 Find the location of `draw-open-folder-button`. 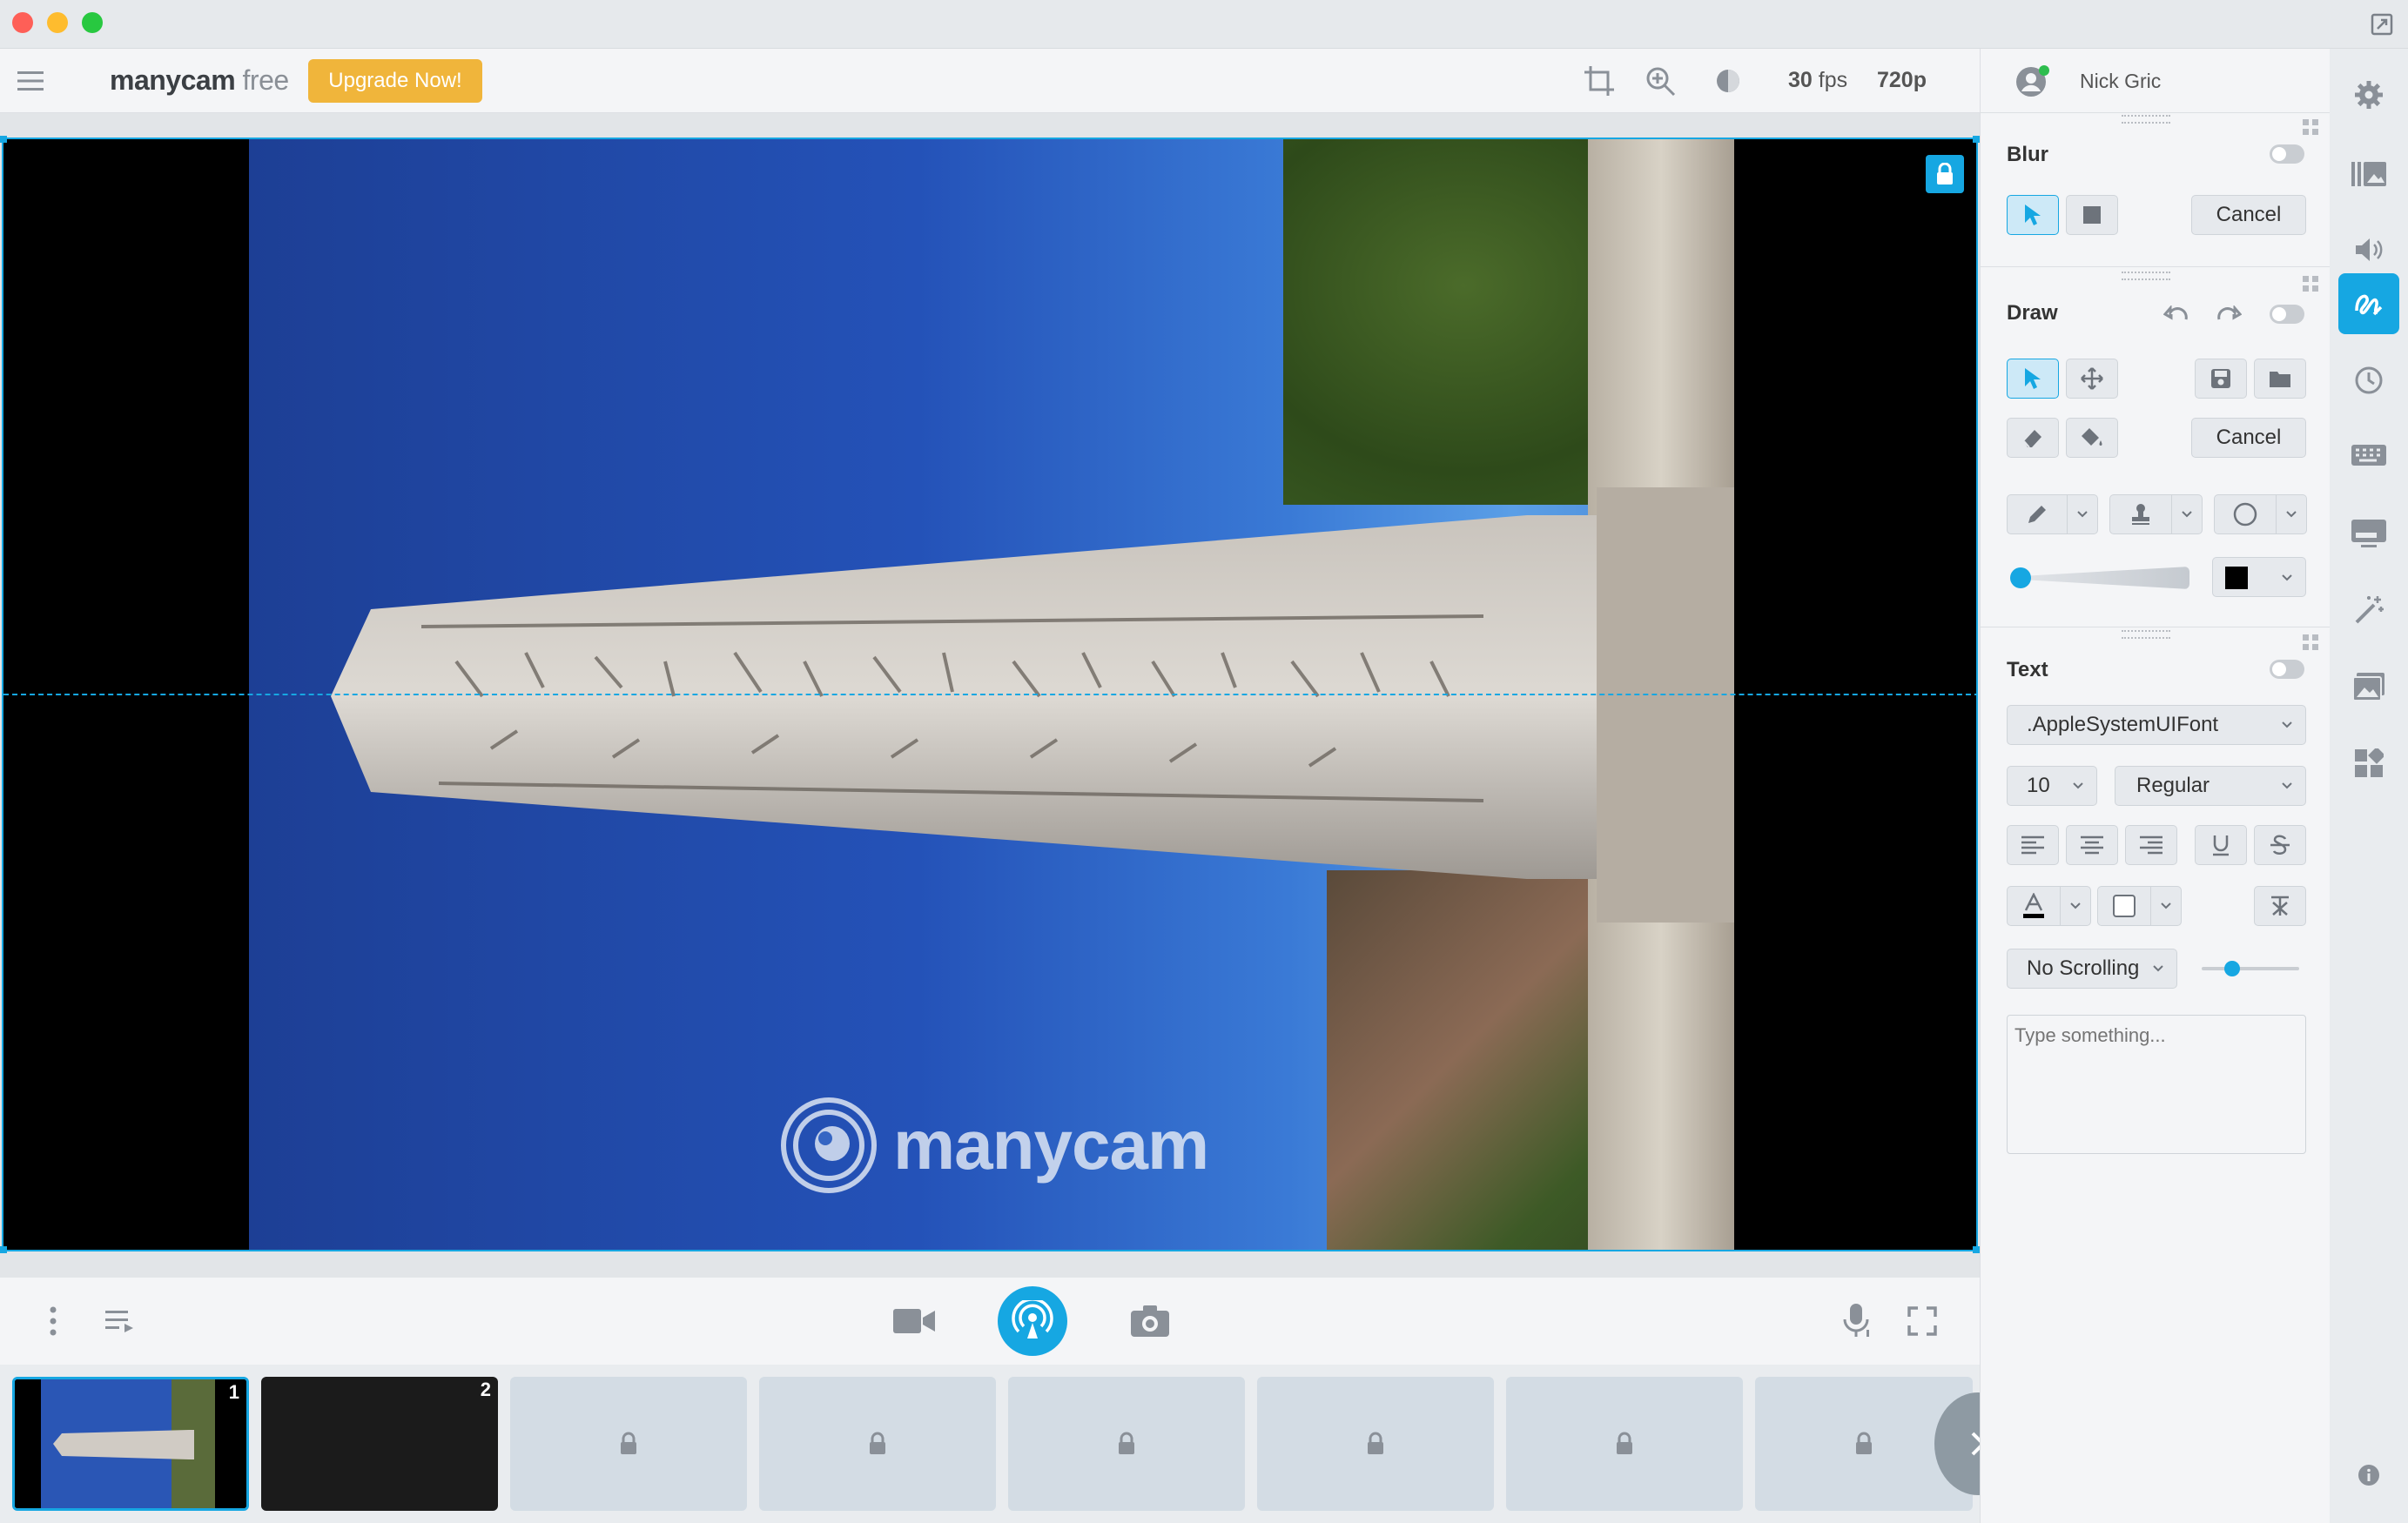

draw-open-folder-button is located at coordinates (2280, 379).